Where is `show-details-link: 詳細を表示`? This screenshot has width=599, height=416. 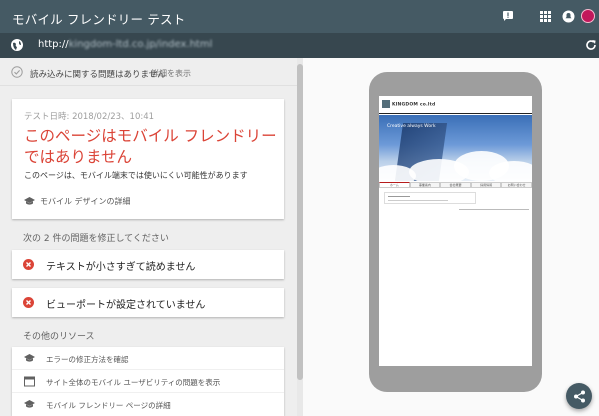 show-details-link: 詳細を表示 is located at coordinates (171, 73).